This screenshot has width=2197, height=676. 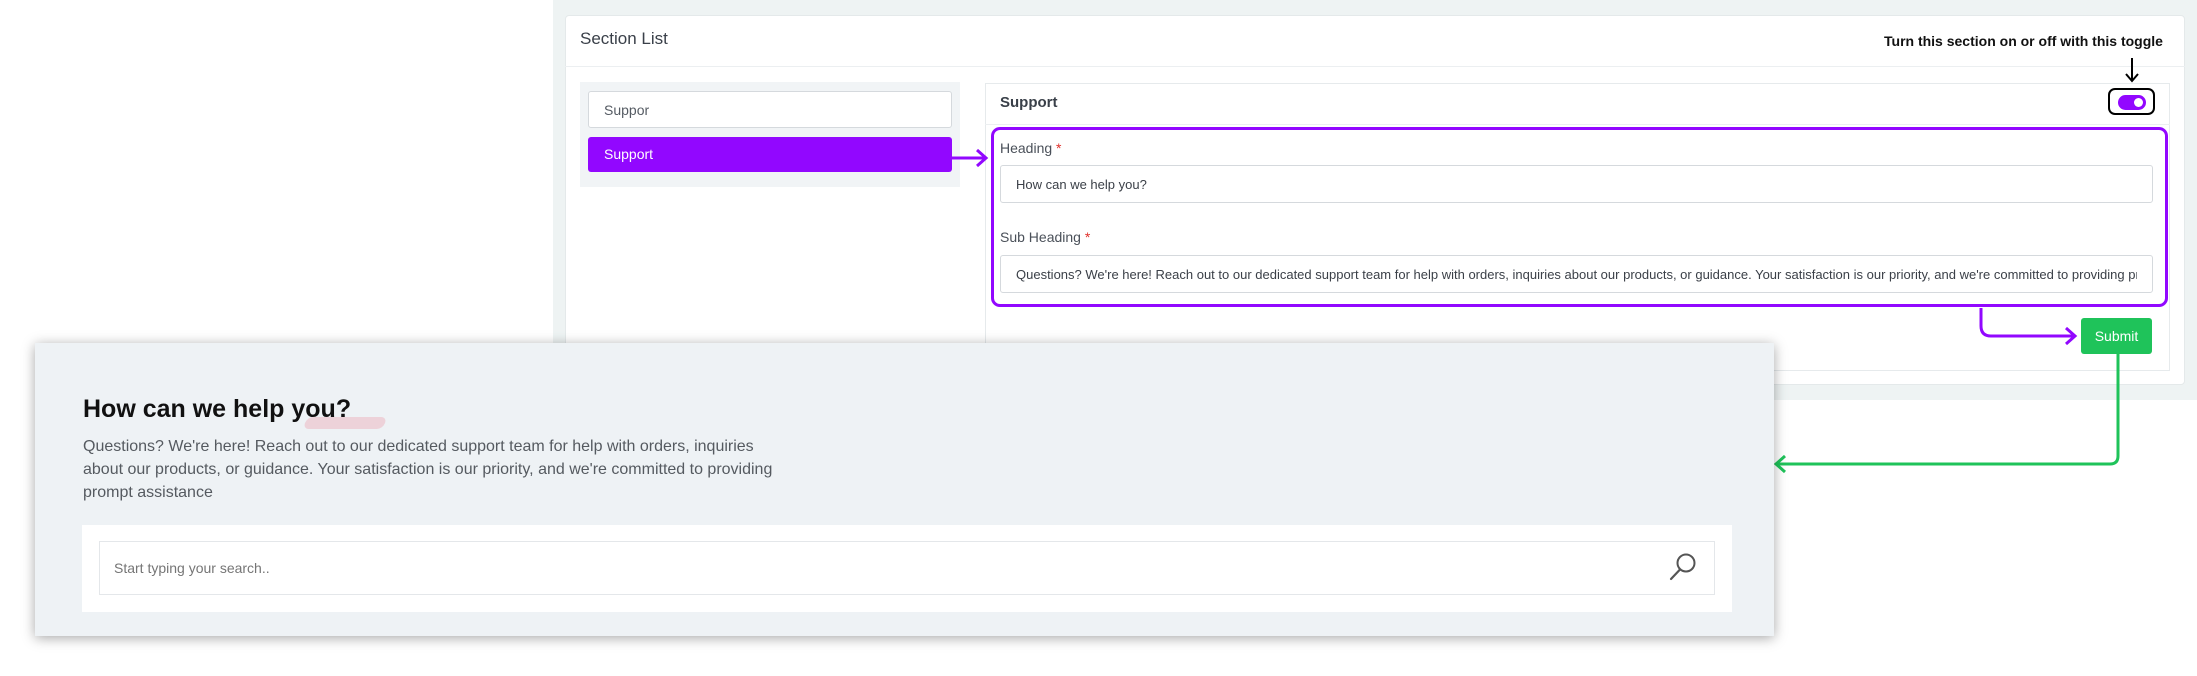 I want to click on fields-to-submit-arrow, so click(x=2028, y=327).